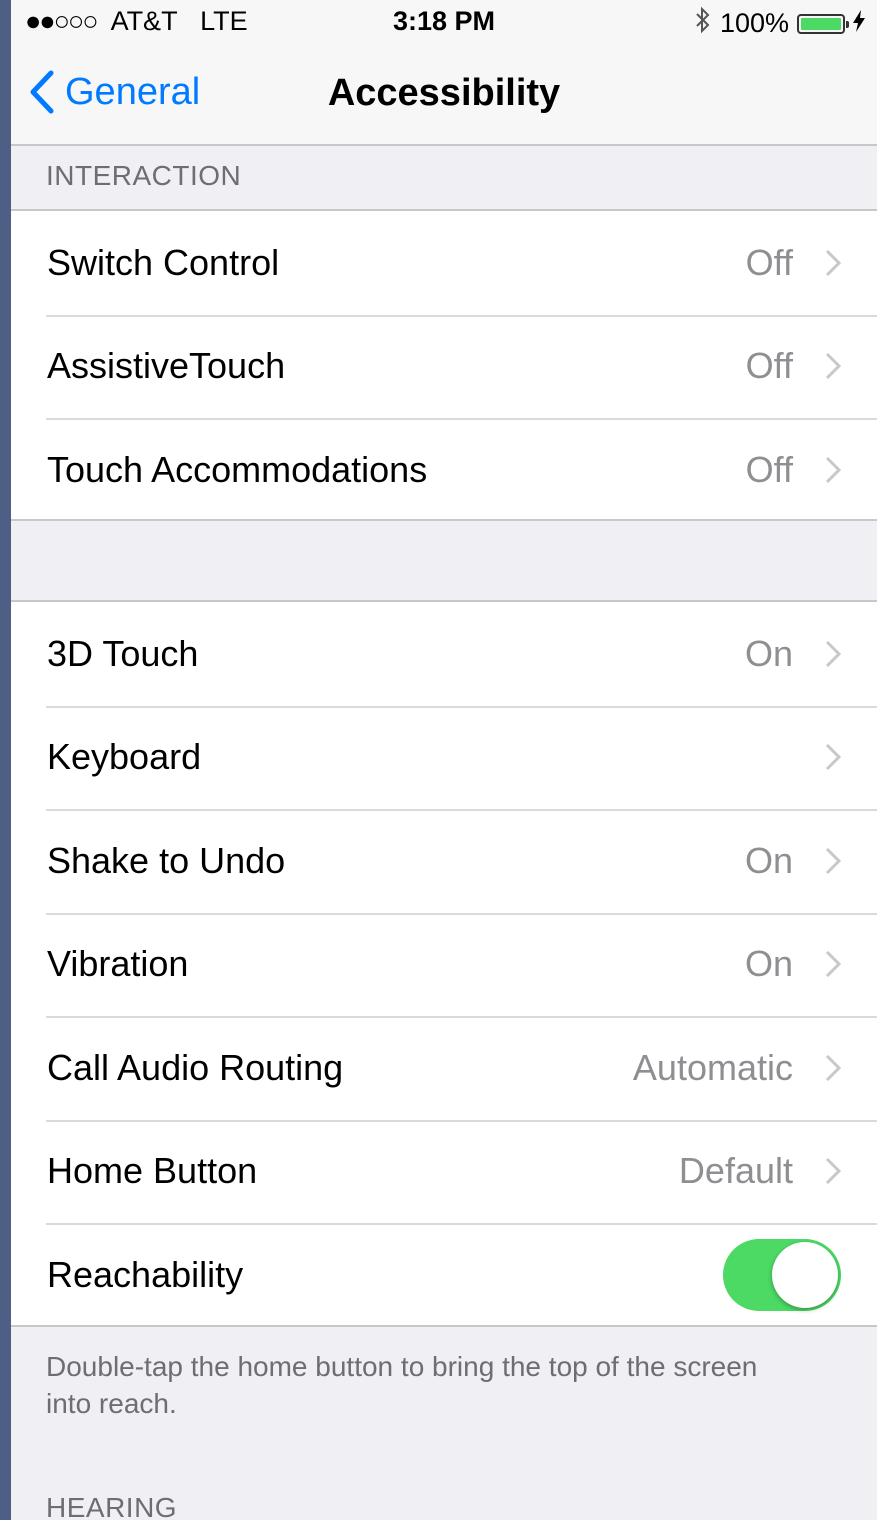 The width and height of the screenshot is (877, 1520). I want to click on battery-percent: 100%, so click(754, 23).